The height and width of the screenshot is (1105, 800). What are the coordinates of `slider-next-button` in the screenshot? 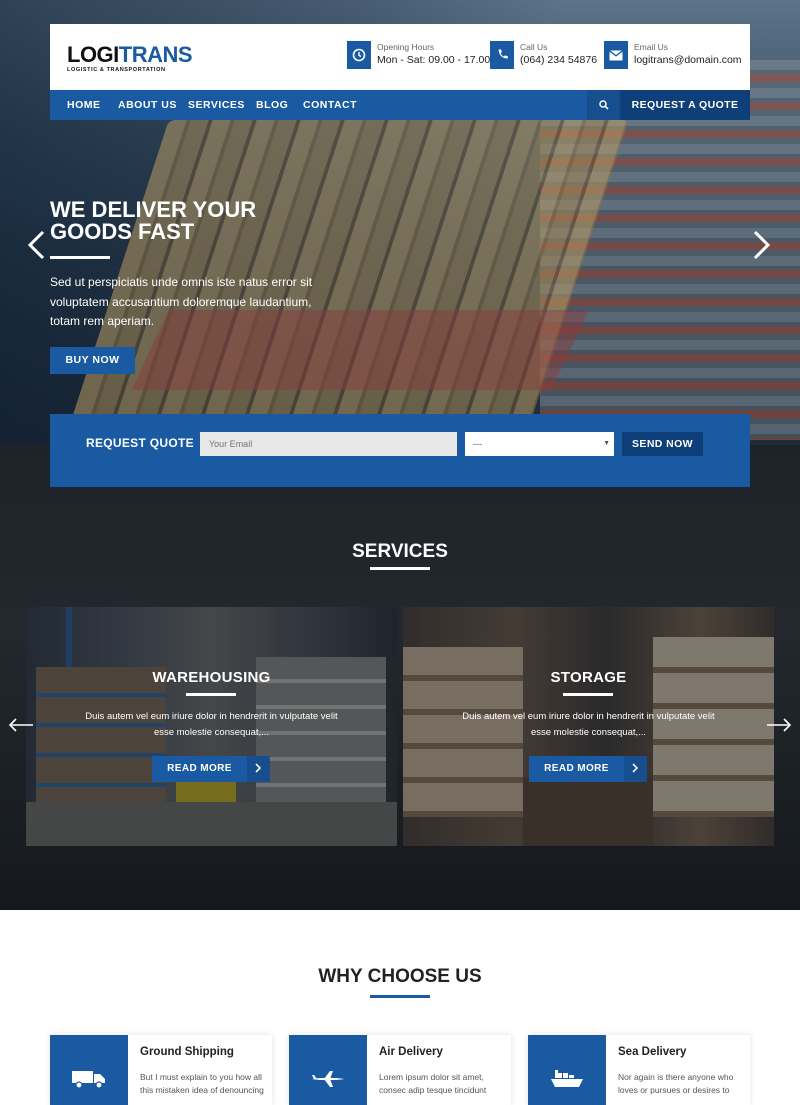 It's located at (762, 248).